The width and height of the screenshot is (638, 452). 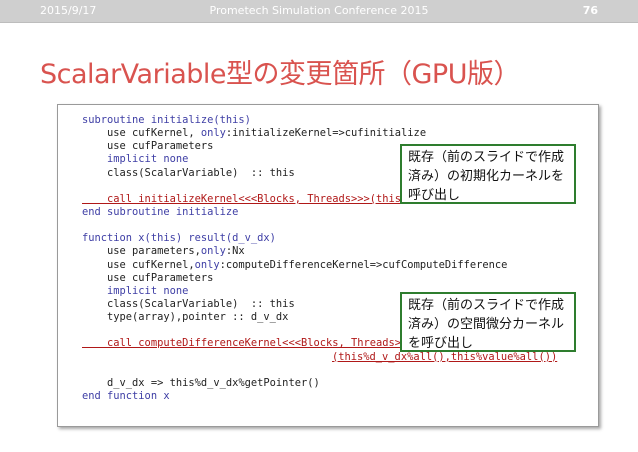 I want to click on code-line: use parameters,only:Nx, so click(x=319, y=251).